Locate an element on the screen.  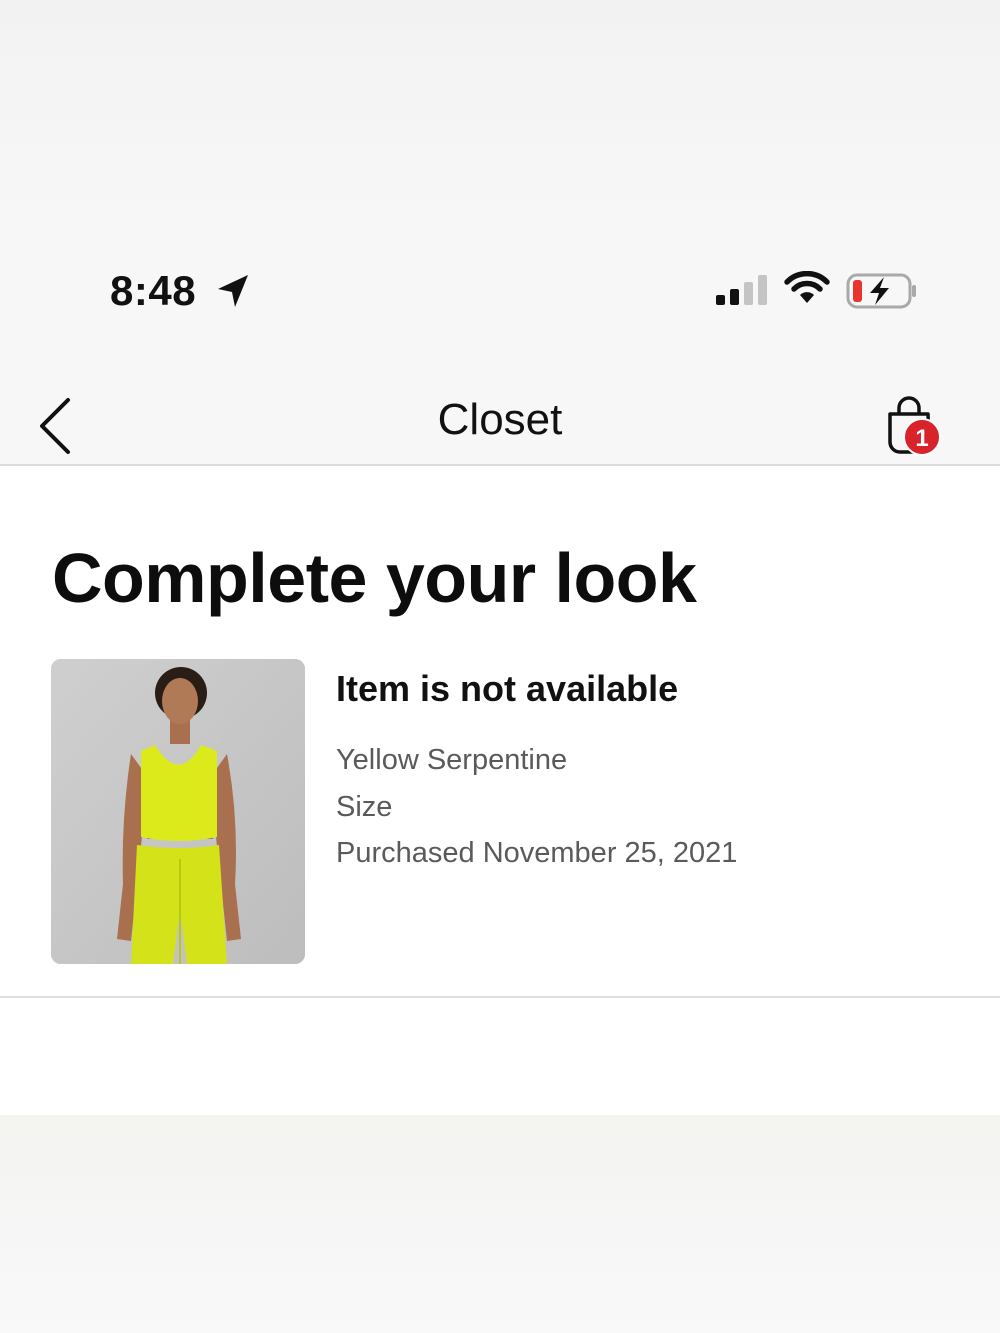
status-time: 8:48 is located at coordinates (153, 290).